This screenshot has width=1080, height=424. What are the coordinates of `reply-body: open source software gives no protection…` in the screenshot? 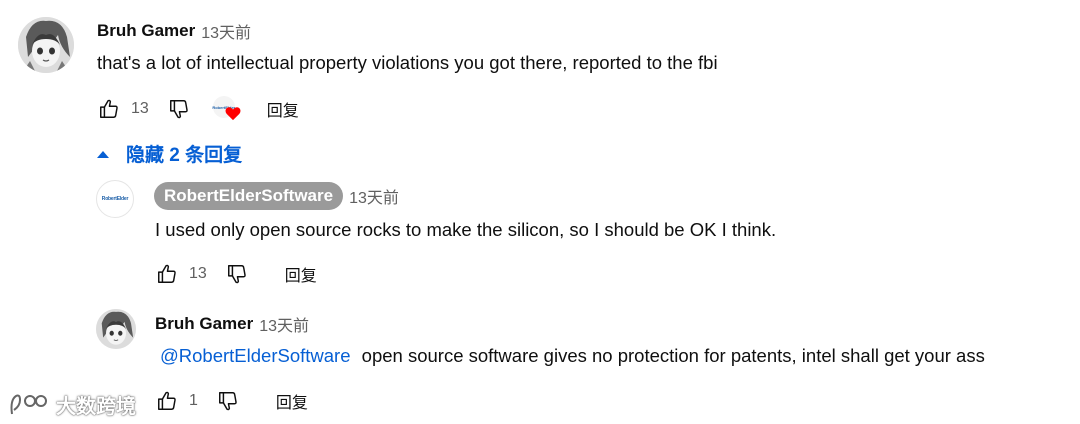 It's located at (673, 355).